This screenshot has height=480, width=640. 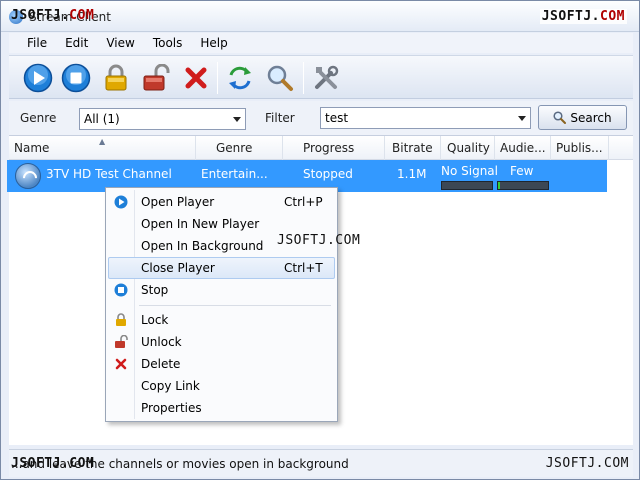 I want to click on toolbar-refresh-button, so click(x=240, y=78).